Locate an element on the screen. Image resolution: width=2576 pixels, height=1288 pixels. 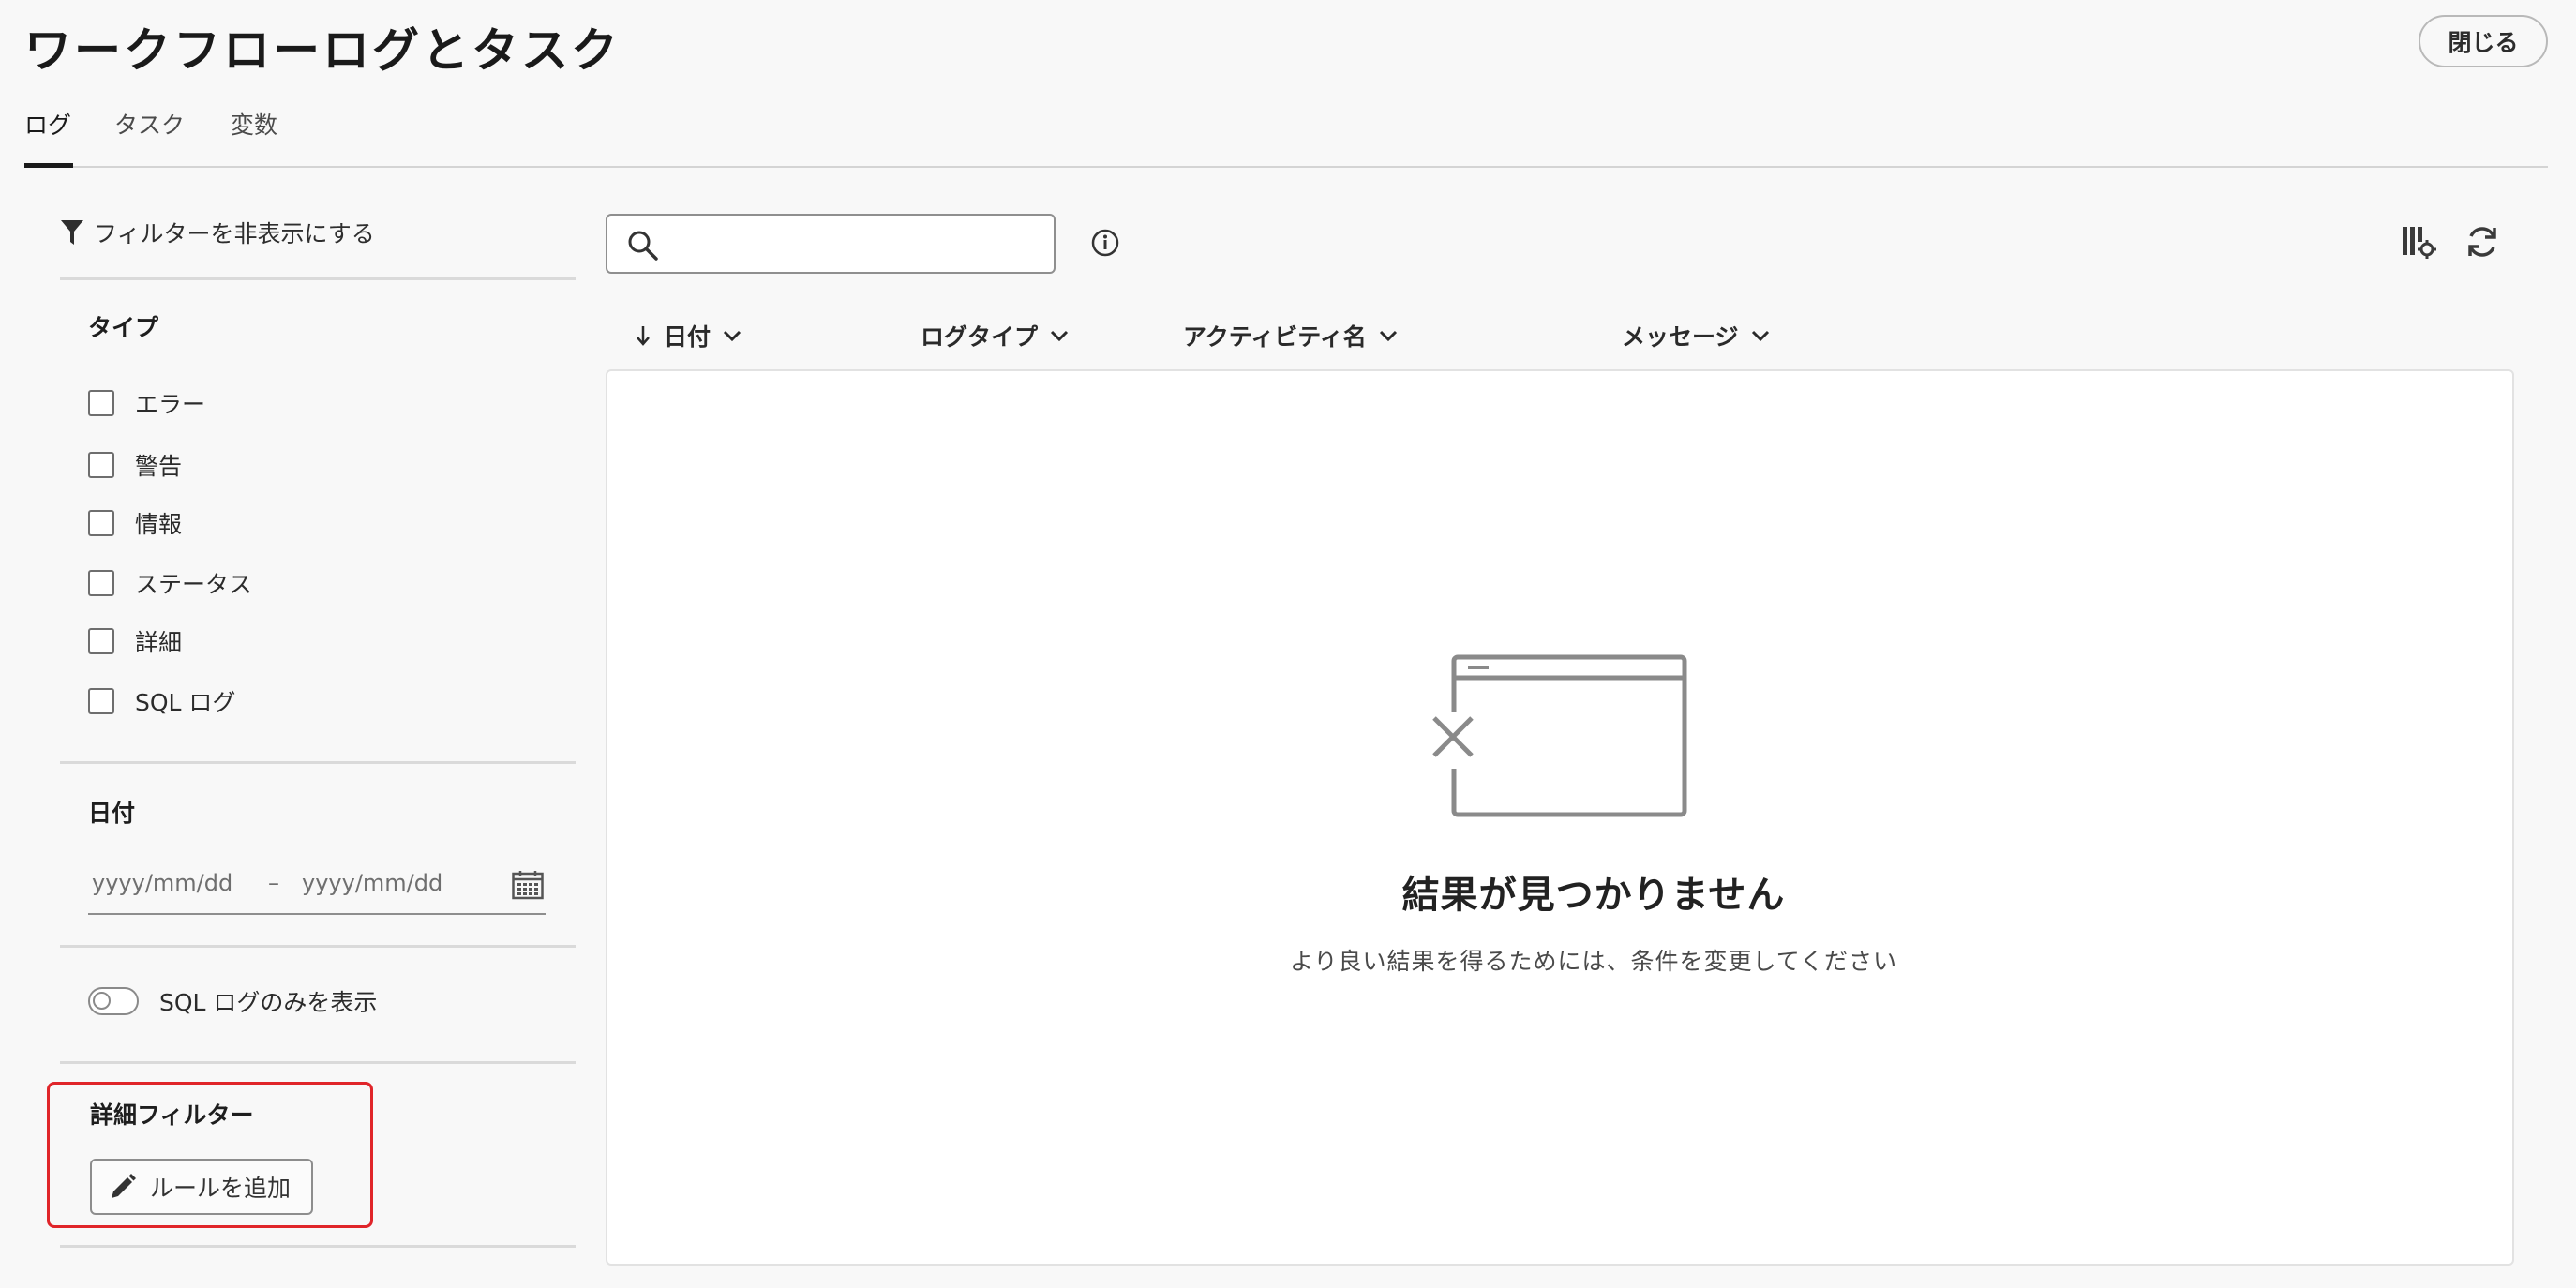
type-section-label: タイプ is located at coordinates (123, 327).